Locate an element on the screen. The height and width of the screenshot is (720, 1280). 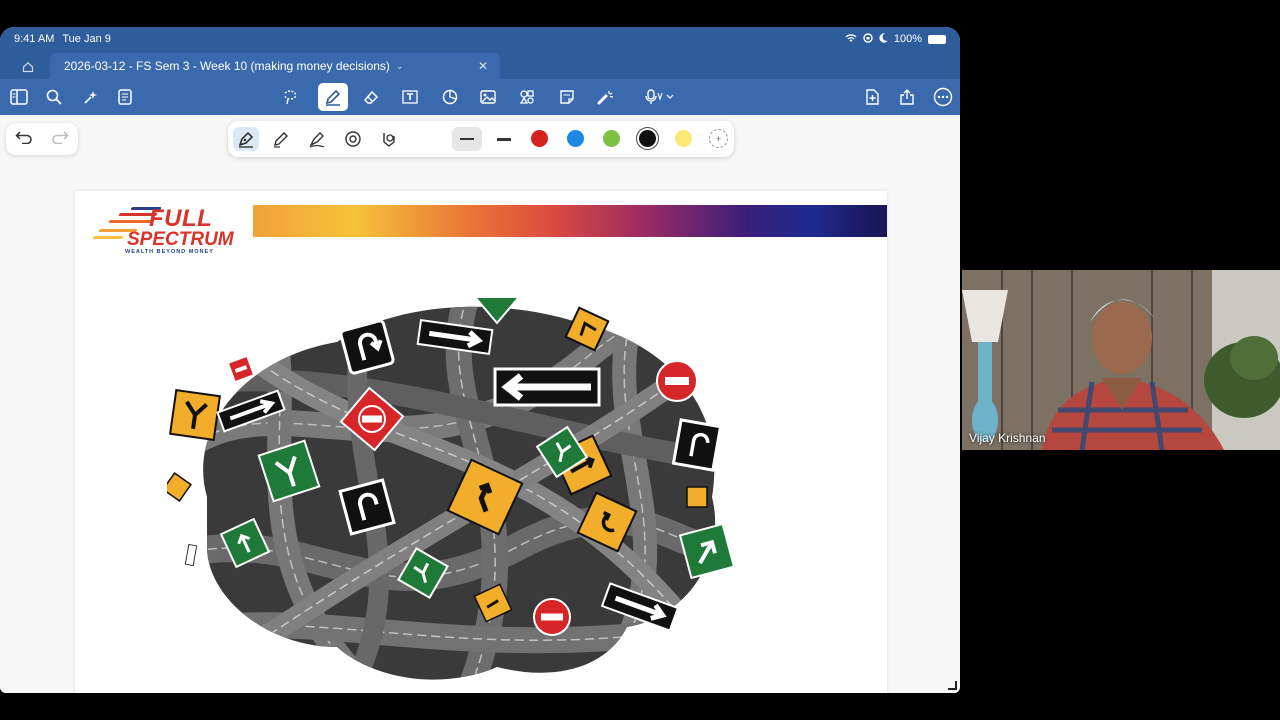
undo-redo-group is located at coordinates (42, 139).